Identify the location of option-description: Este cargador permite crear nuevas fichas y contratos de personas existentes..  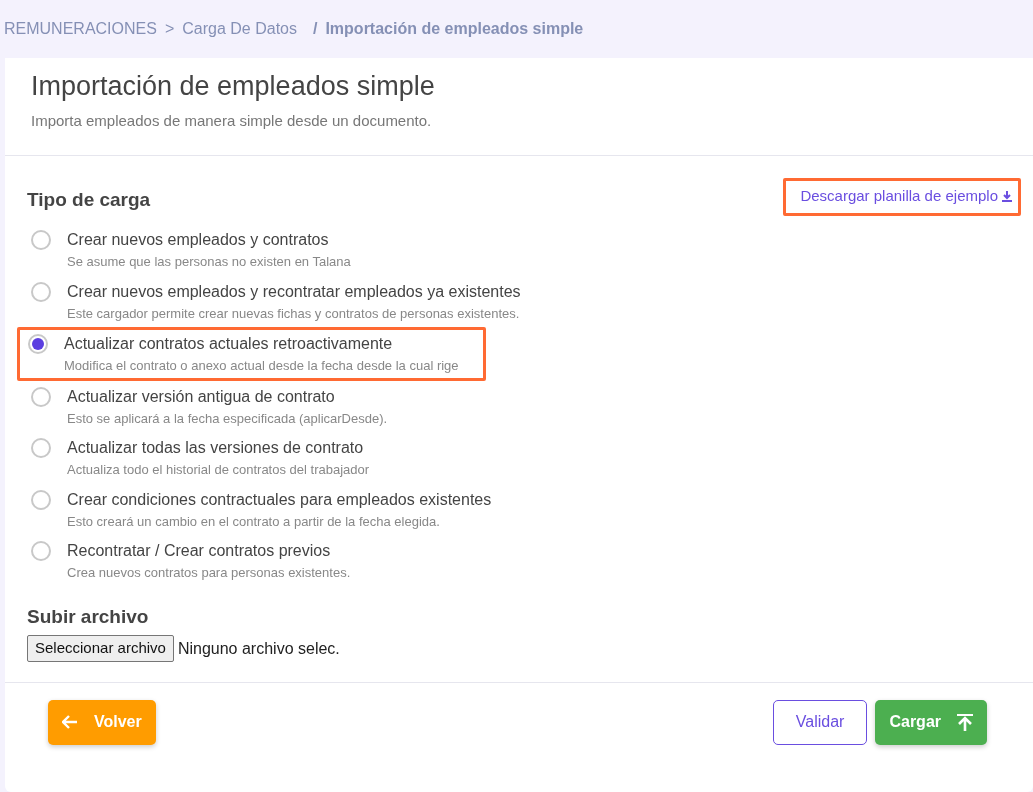
(294, 313).